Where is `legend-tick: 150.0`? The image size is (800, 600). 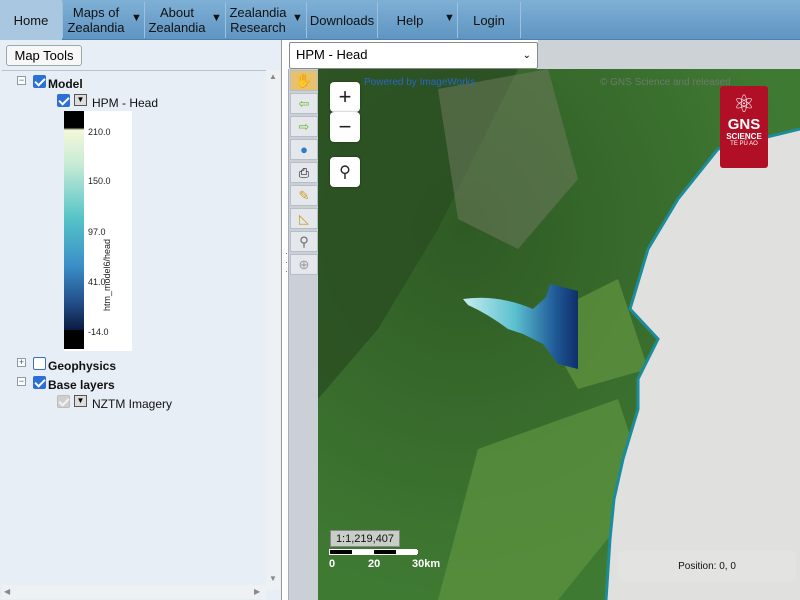
legend-tick: 150.0 is located at coordinates (99, 181).